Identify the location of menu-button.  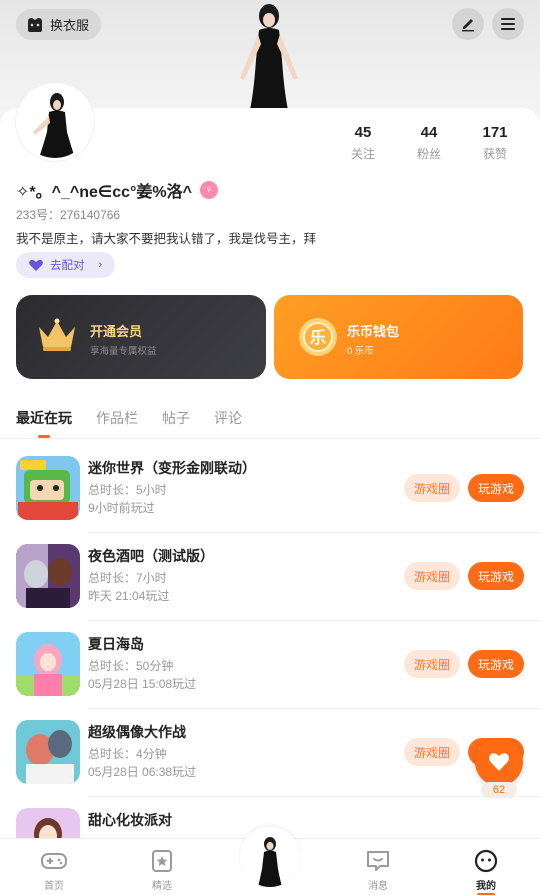
(508, 24).